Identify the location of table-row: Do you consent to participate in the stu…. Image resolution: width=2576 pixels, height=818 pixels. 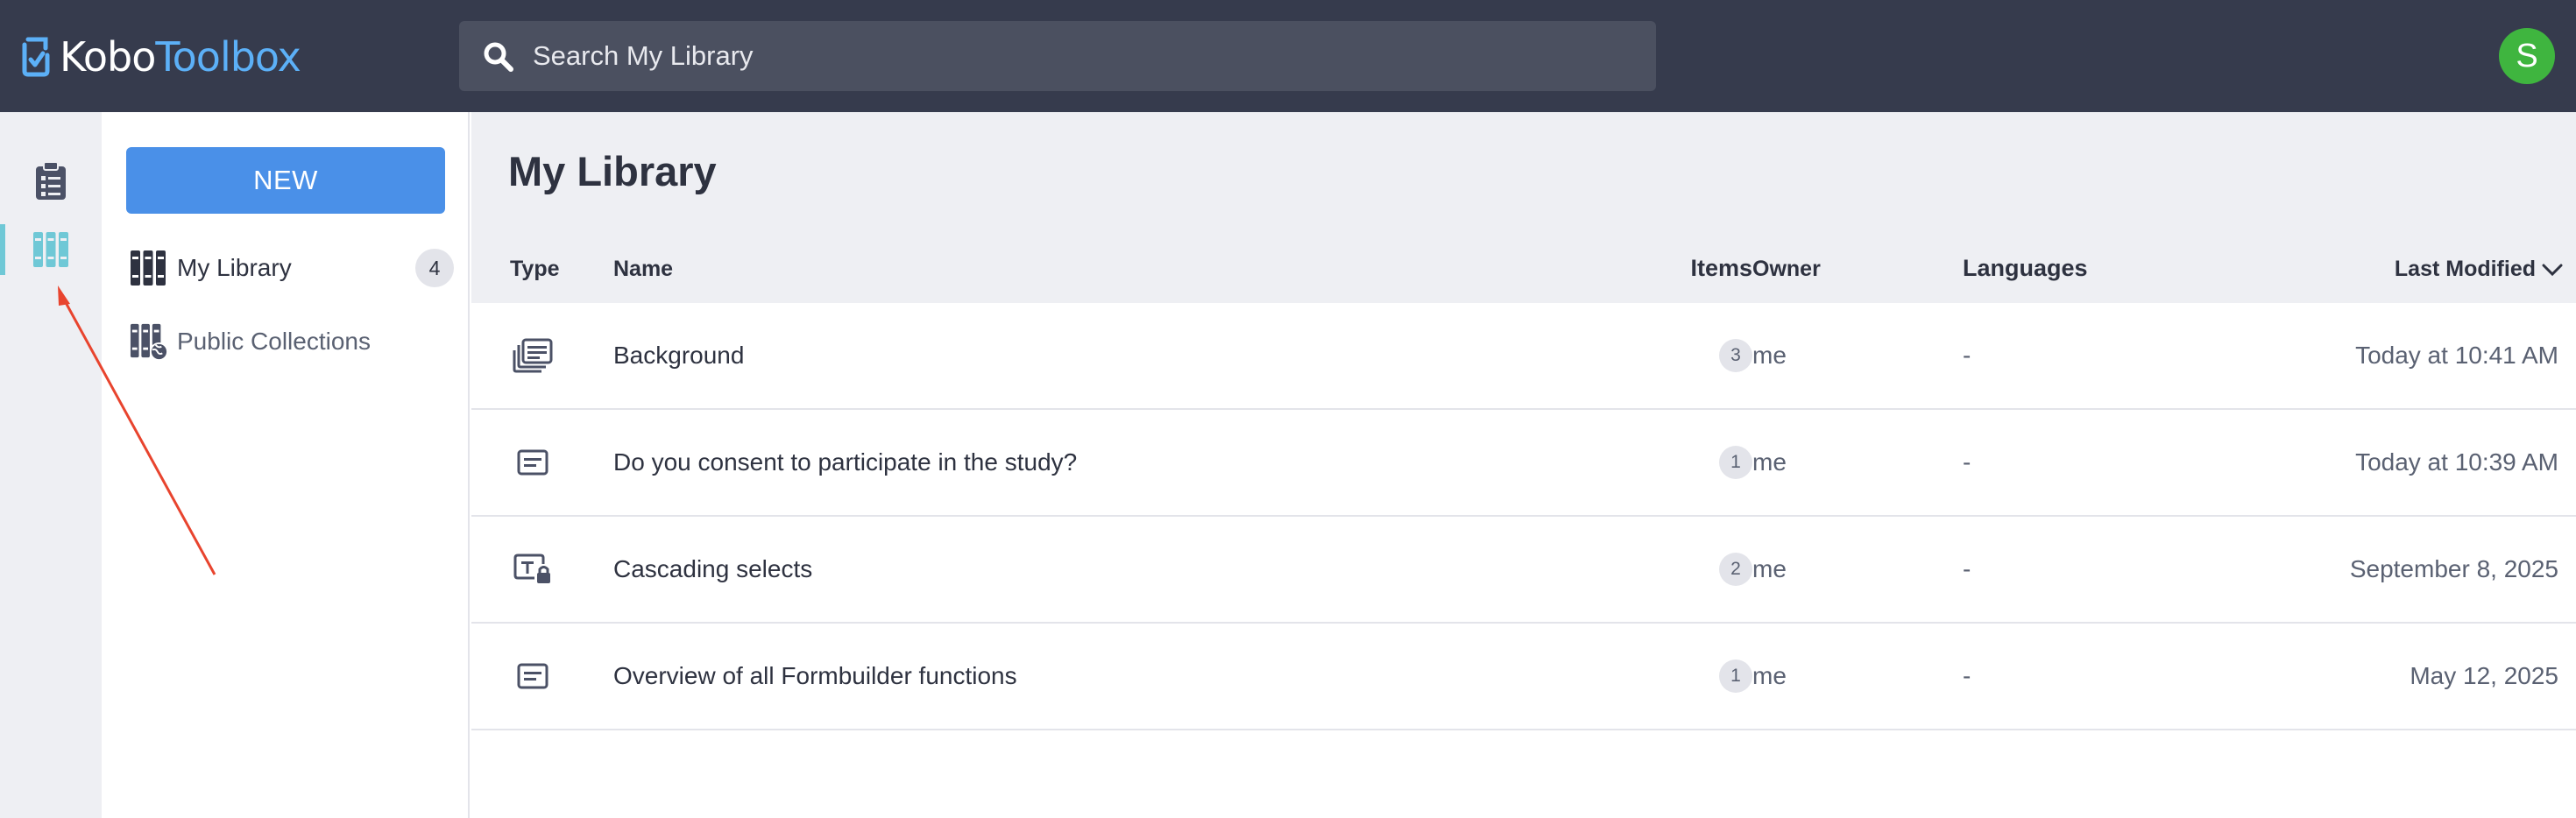
(1523, 463).